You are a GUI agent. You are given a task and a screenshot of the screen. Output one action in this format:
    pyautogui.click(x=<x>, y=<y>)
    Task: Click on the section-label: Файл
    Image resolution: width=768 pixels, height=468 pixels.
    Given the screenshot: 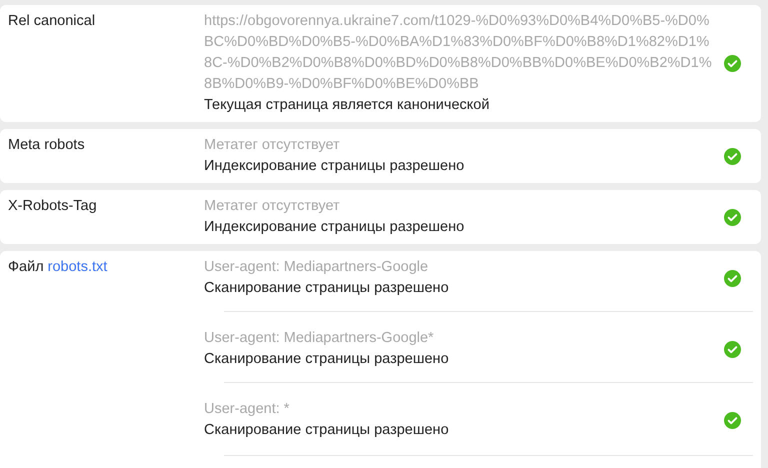 What is the action you would take?
    pyautogui.click(x=26, y=267)
    